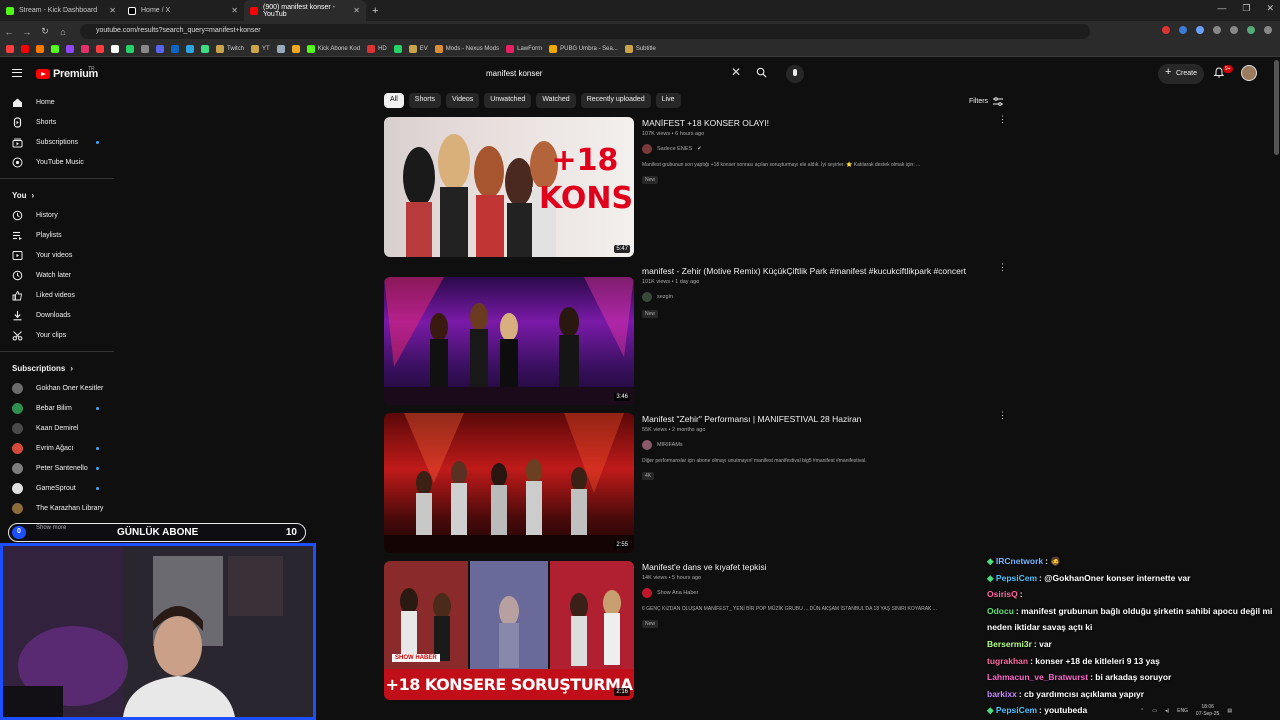  What do you see at coordinates (61, 10) in the screenshot?
I see `browser-tab-kick: Stream - Kick Dashboard ✕` at bounding box center [61, 10].